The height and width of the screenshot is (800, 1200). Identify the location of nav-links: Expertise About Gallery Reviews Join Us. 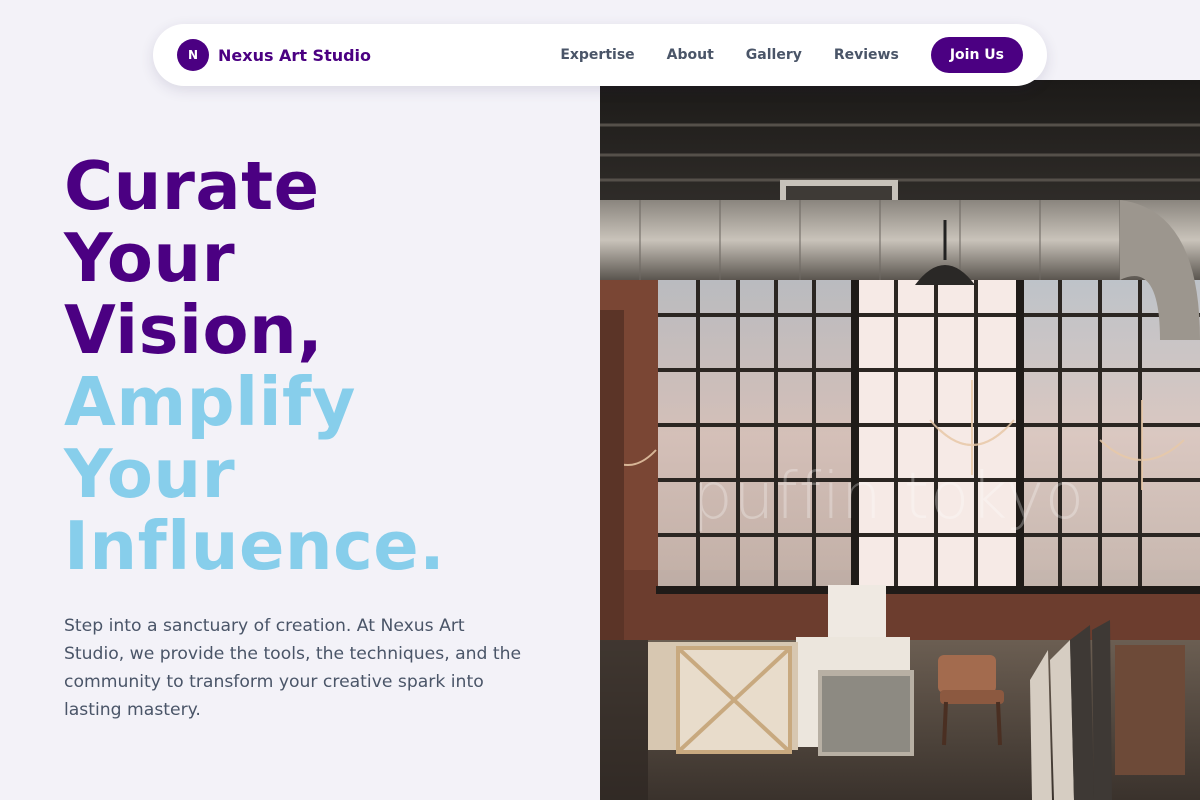
(791, 55).